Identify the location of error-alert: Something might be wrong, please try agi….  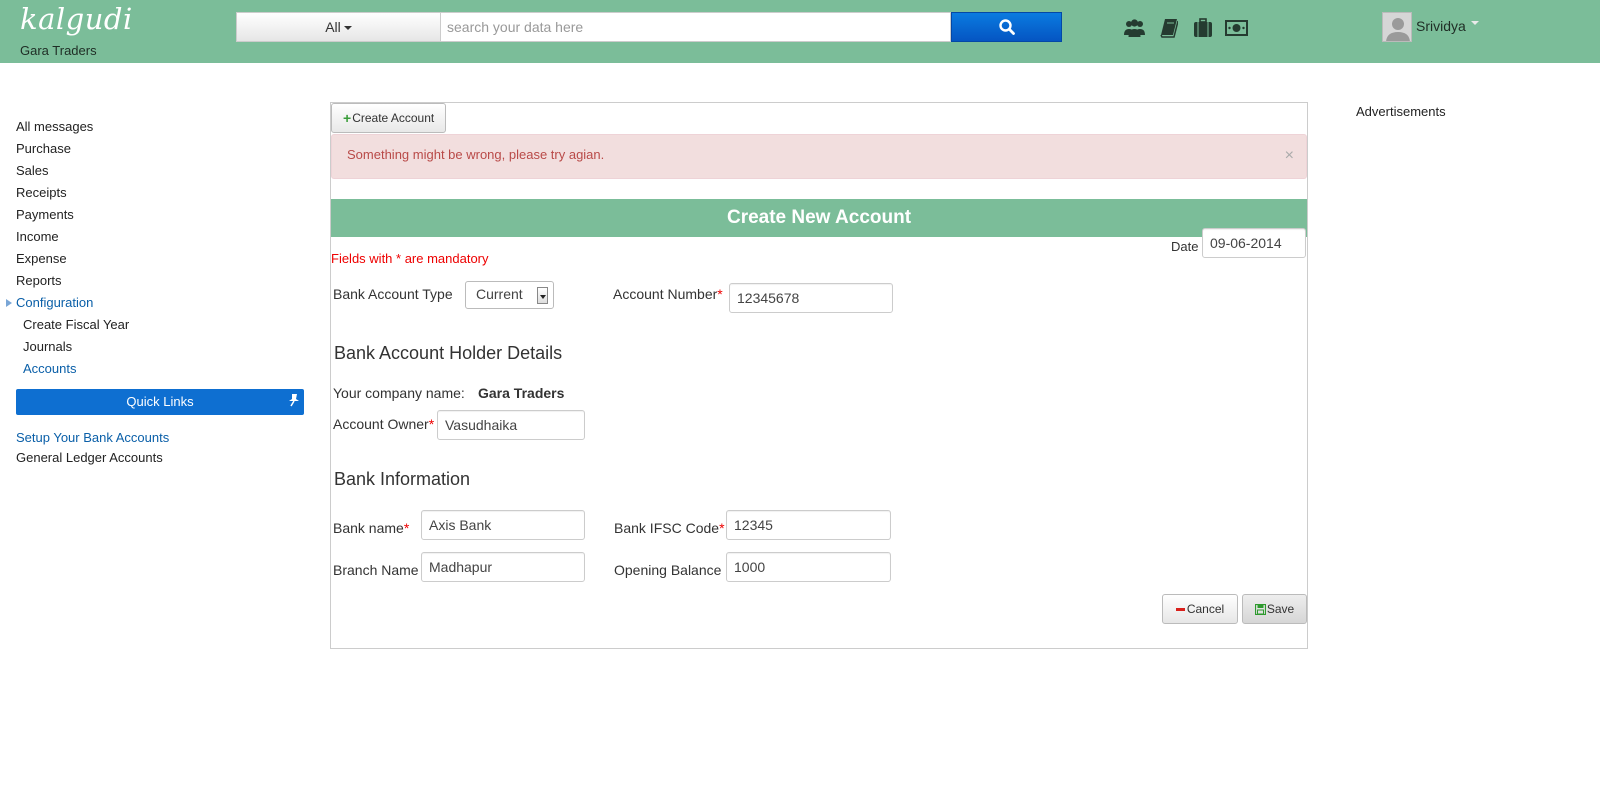
(819, 156).